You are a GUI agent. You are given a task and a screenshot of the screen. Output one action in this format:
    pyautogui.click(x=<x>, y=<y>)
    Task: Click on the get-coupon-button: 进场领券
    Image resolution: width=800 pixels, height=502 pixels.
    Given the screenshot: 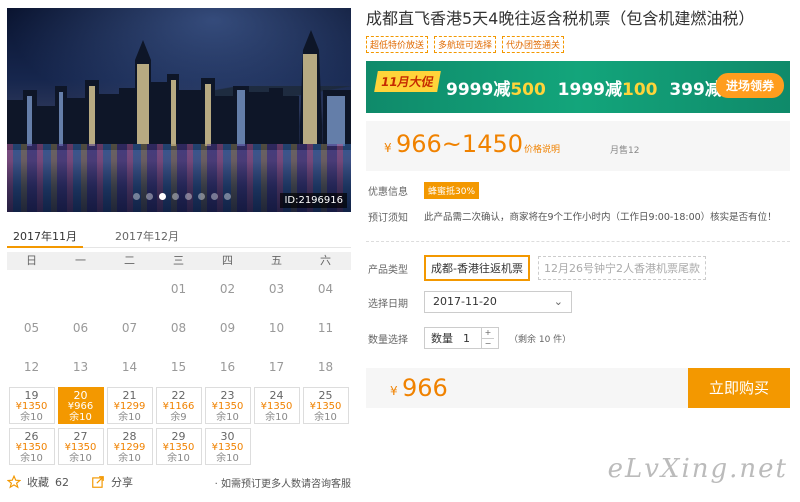 What is the action you would take?
    pyautogui.click(x=749, y=85)
    